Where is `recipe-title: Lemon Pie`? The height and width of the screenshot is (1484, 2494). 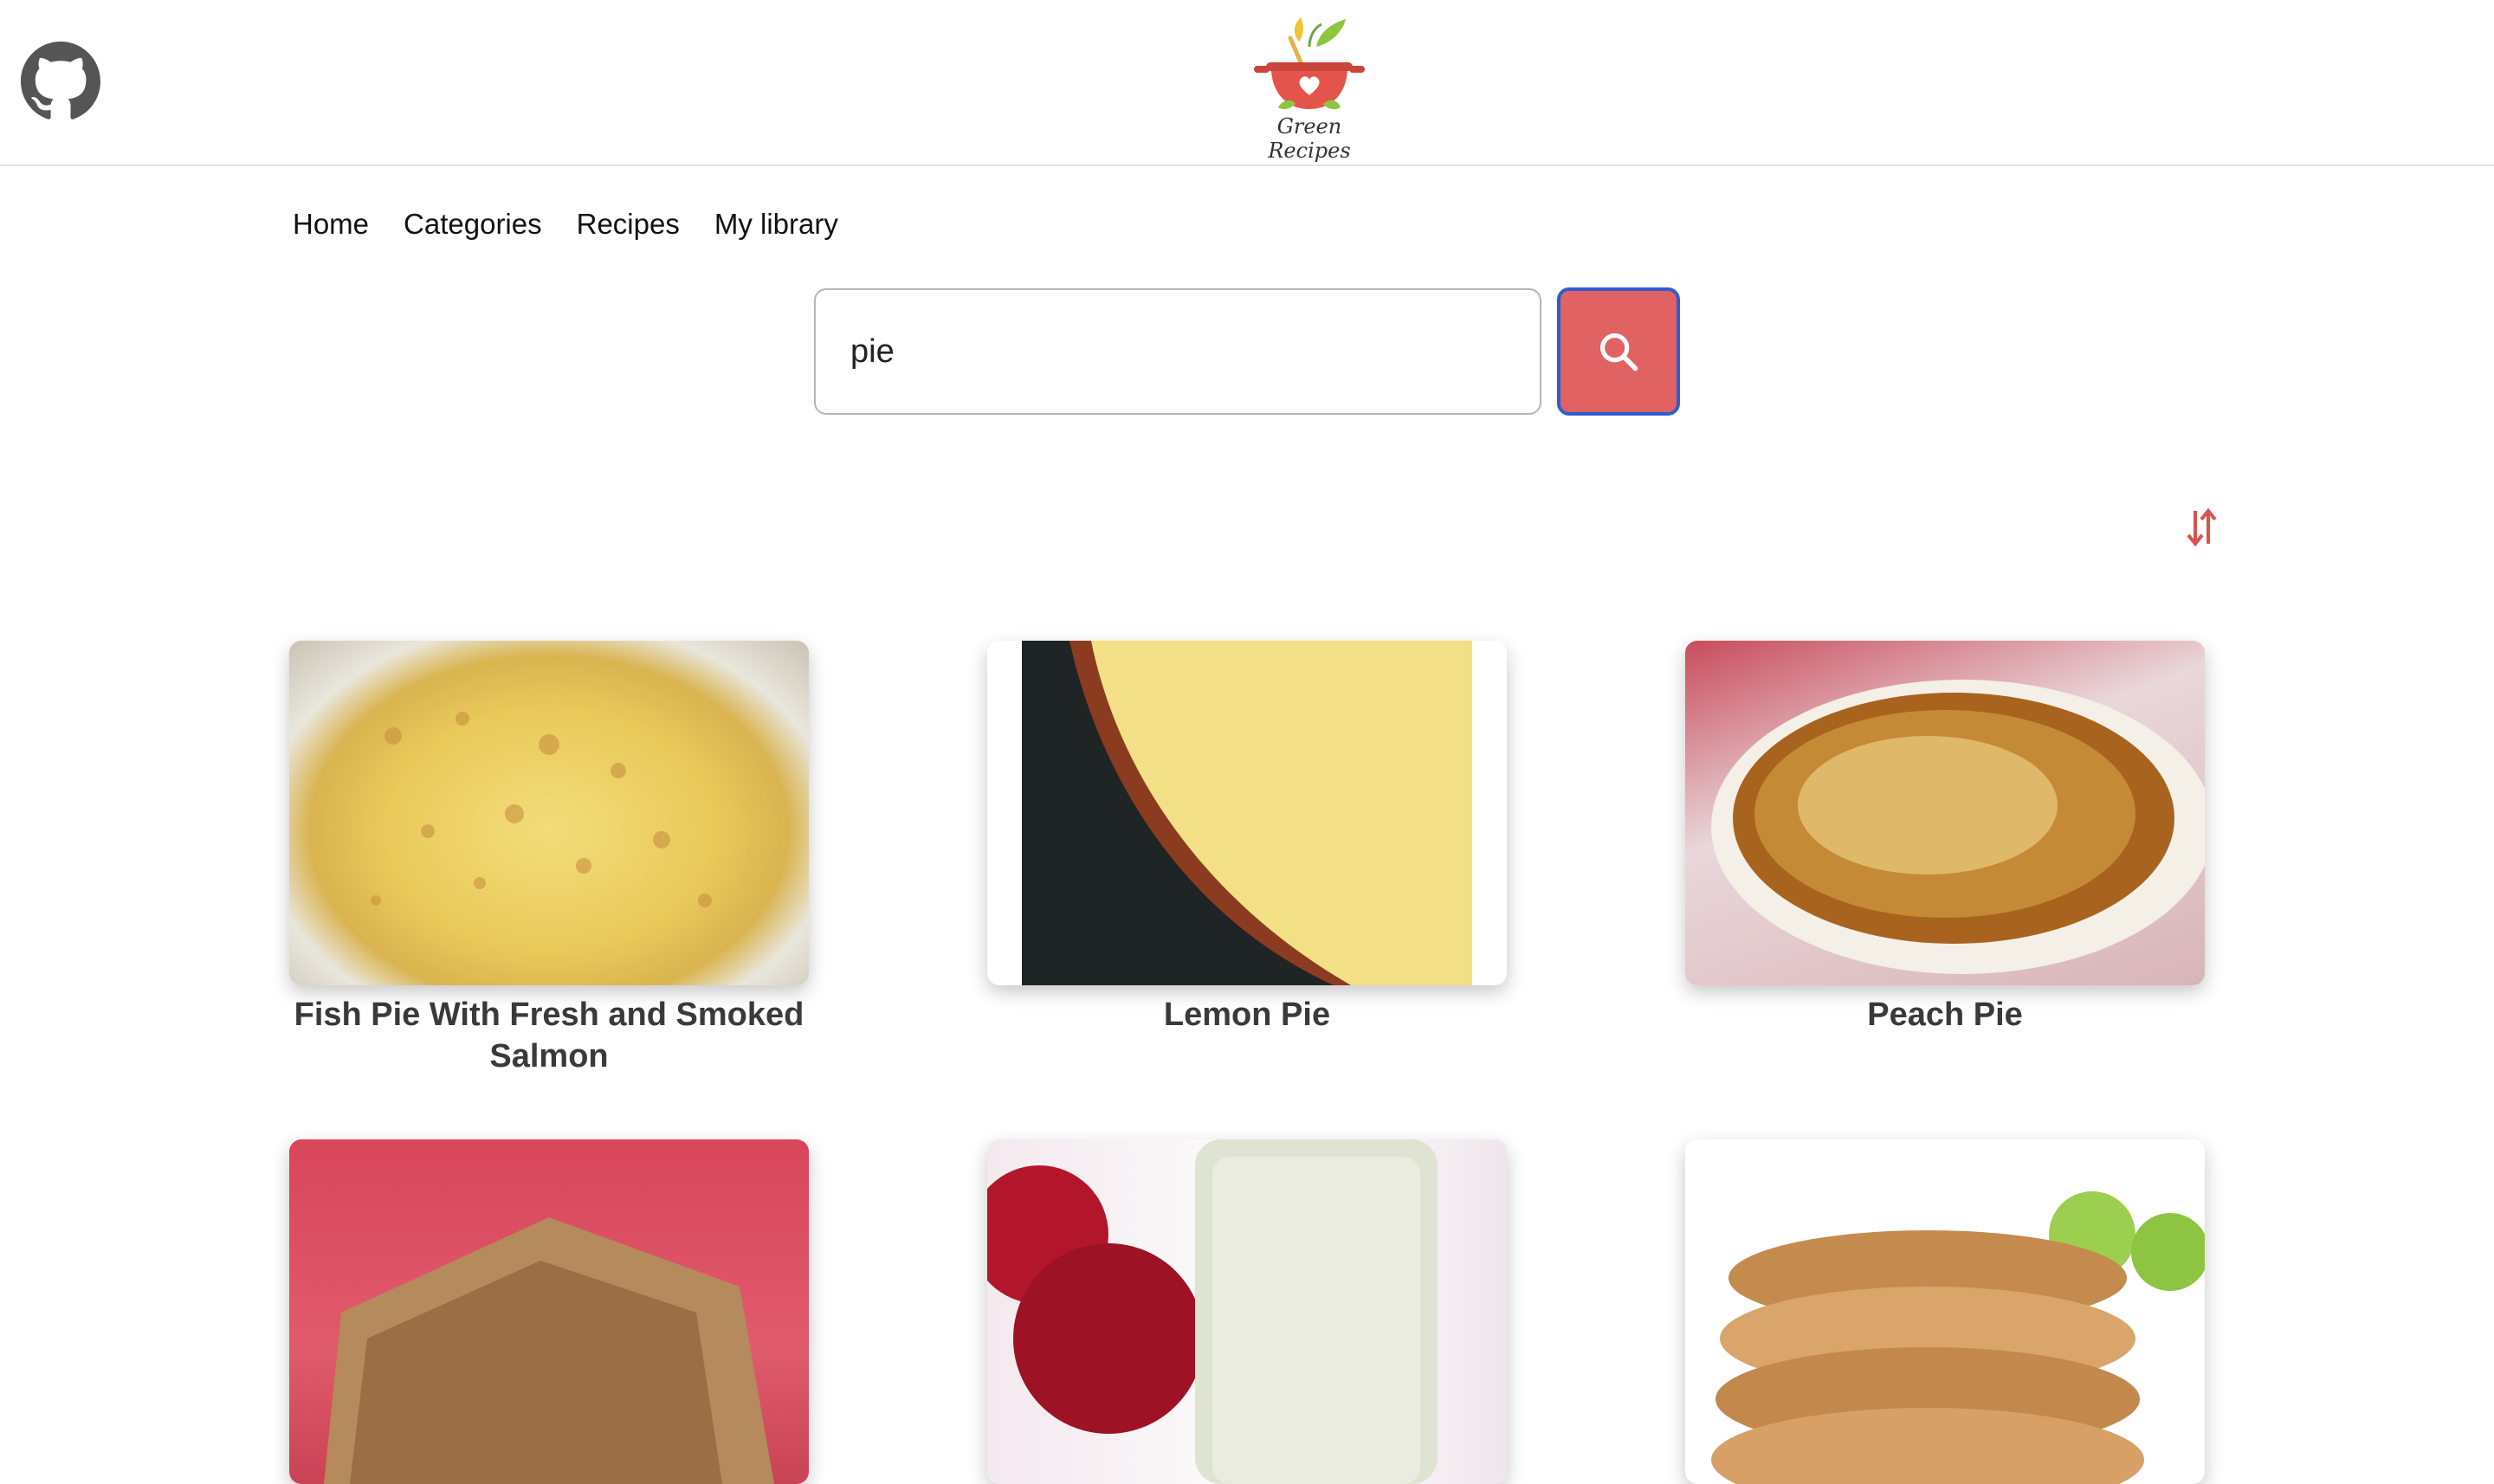 recipe-title: Lemon Pie is located at coordinates (1247, 1015).